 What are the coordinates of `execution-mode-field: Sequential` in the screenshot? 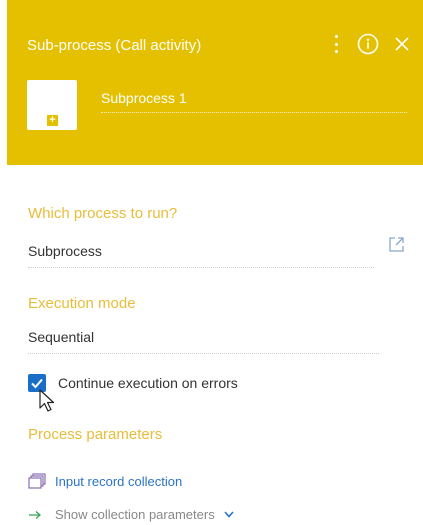 It's located at (203, 341).